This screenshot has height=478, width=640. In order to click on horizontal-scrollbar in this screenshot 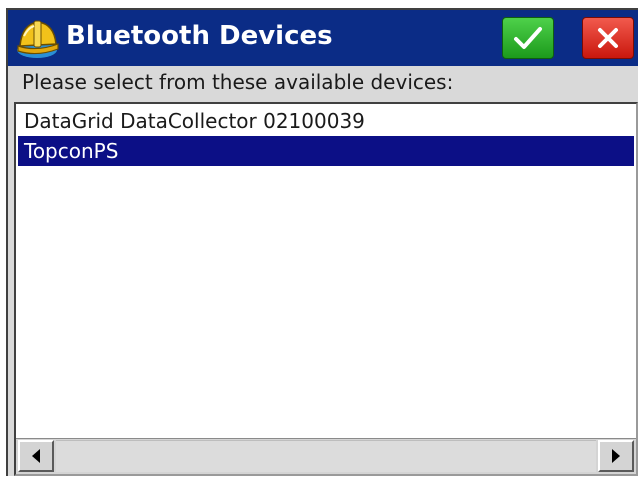, I will do `click(326, 456)`.